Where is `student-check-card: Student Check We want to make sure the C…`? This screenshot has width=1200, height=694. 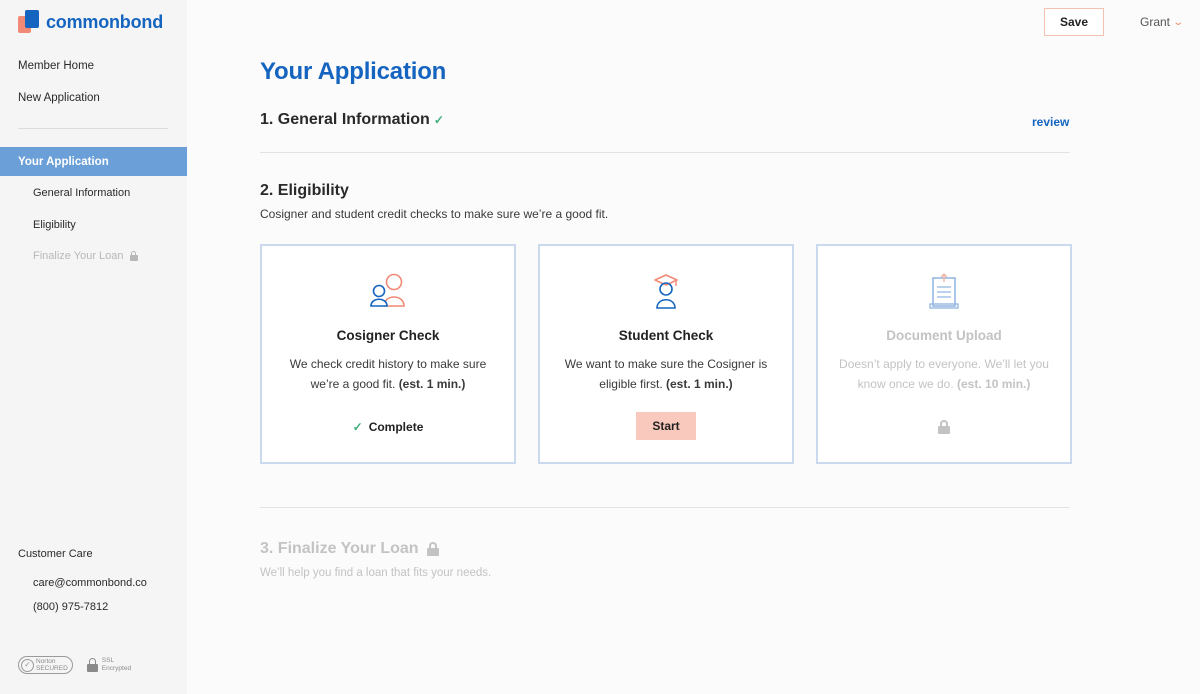 student-check-card: Student Check We want to make sure the C… is located at coordinates (666, 354).